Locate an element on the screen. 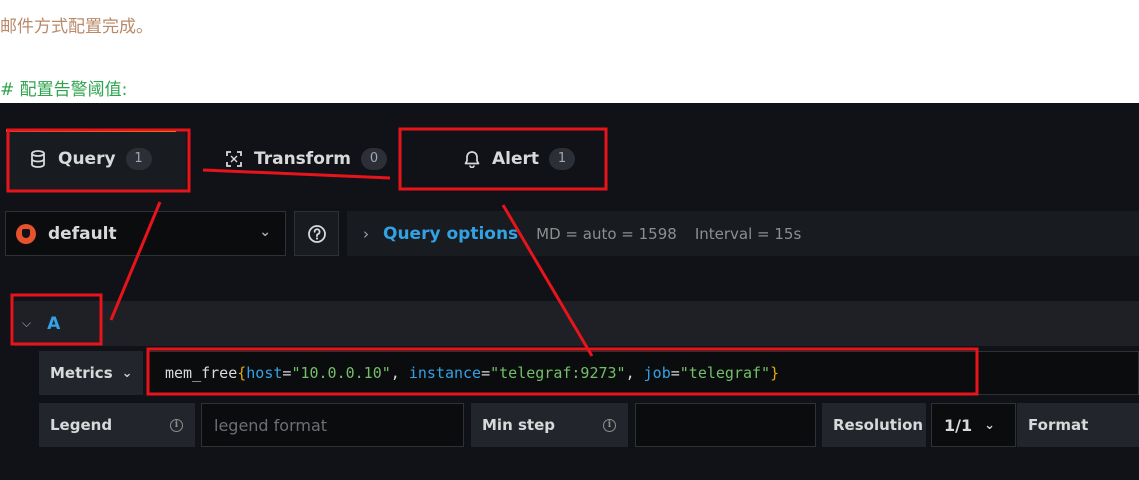 The image size is (1139, 480). format-label-box: Format is located at coordinates (1078, 425).